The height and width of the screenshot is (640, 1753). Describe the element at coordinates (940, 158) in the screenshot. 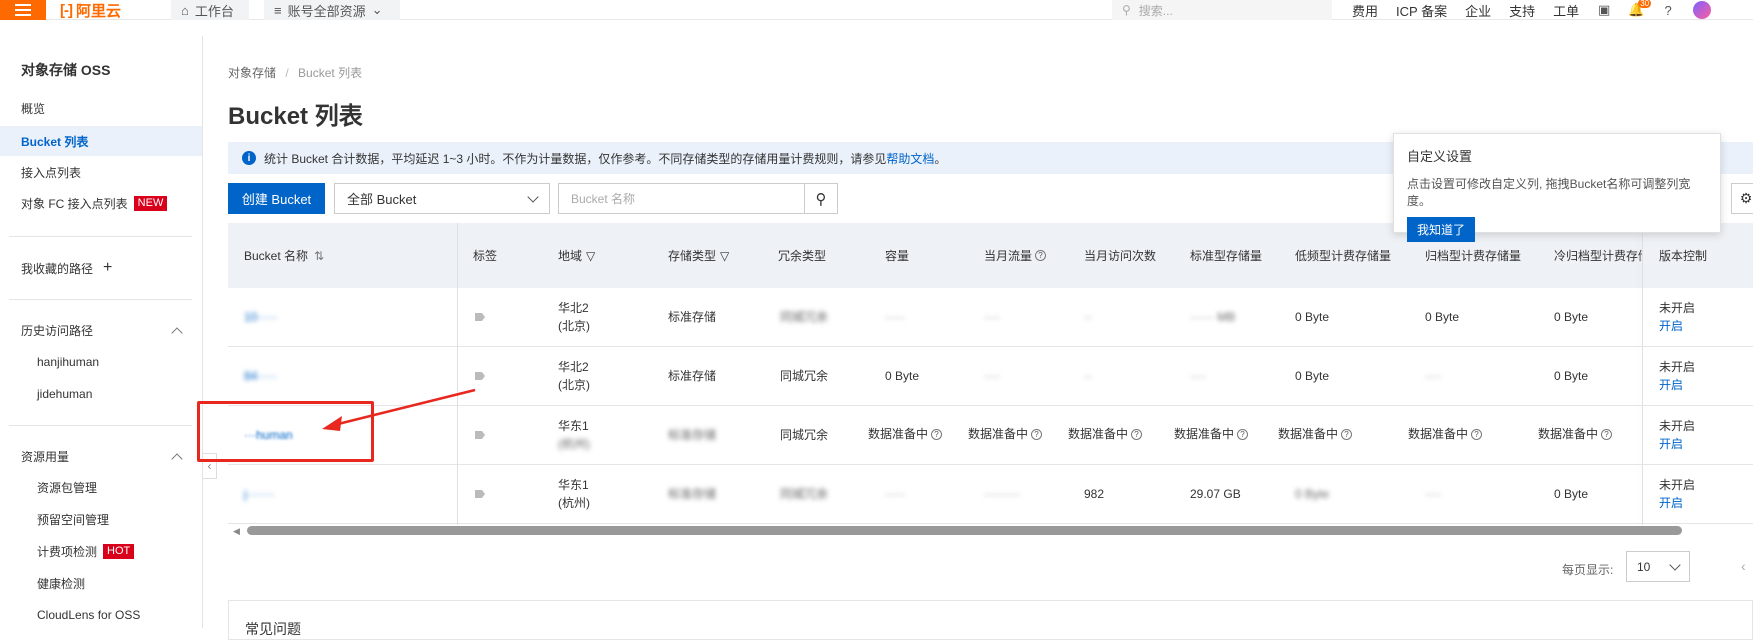

I see `info-tail: 。` at that location.